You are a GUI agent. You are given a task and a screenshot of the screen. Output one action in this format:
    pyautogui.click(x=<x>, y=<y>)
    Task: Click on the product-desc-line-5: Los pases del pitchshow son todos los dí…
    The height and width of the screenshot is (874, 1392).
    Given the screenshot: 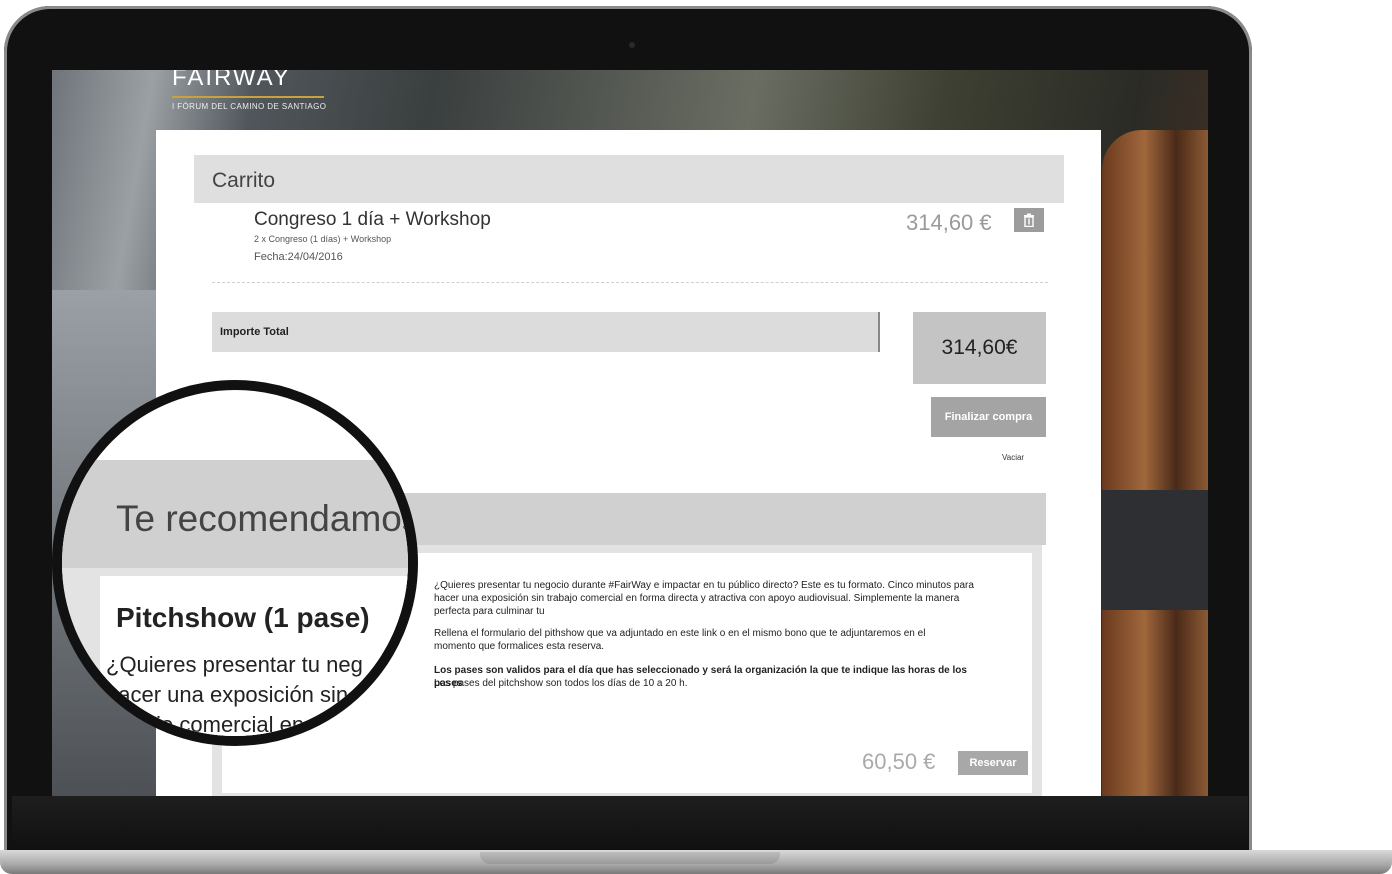 What is the action you would take?
    pyautogui.click(x=561, y=683)
    